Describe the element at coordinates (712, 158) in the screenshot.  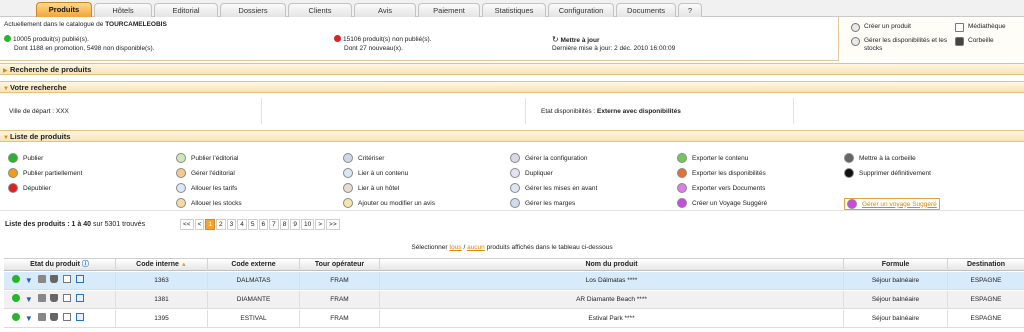
I see `export-content-action: Exporter le contenu` at that location.